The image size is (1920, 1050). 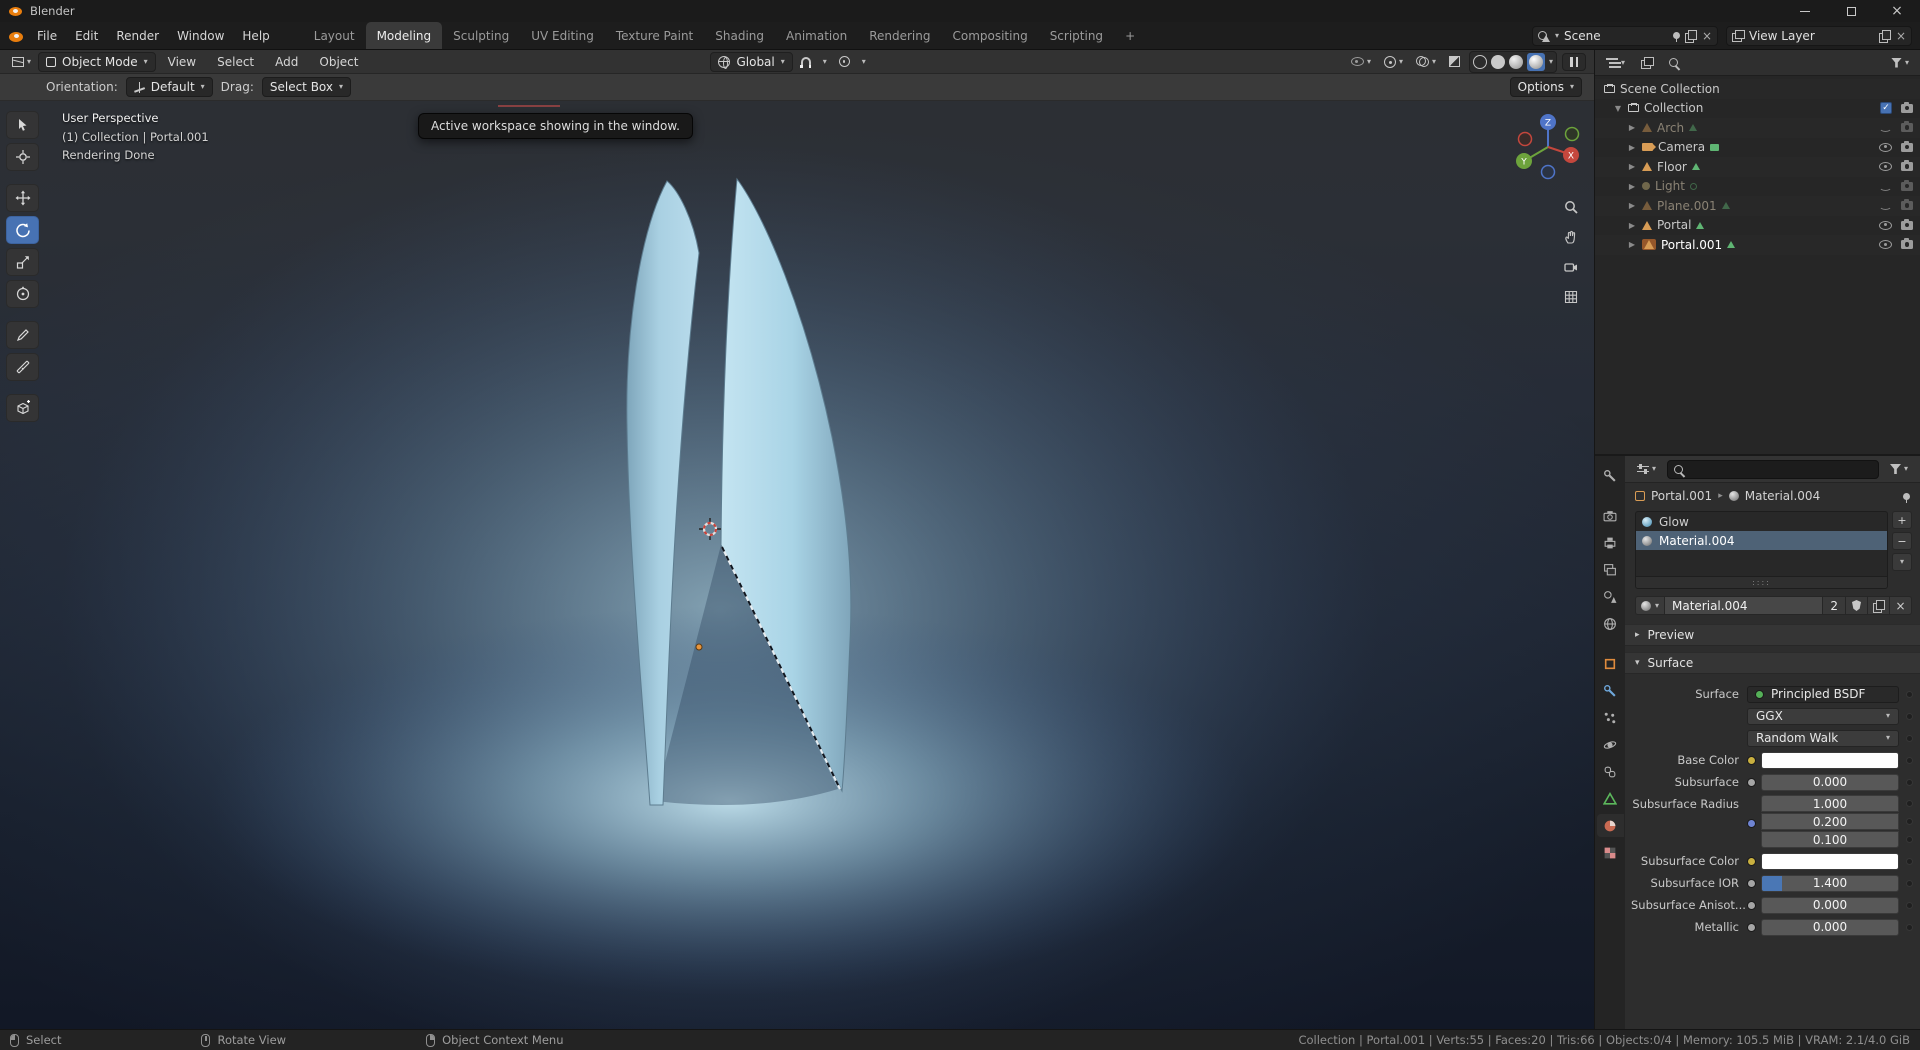 What do you see at coordinates (1830, 760) in the screenshot?
I see `base-color-swatch` at bounding box center [1830, 760].